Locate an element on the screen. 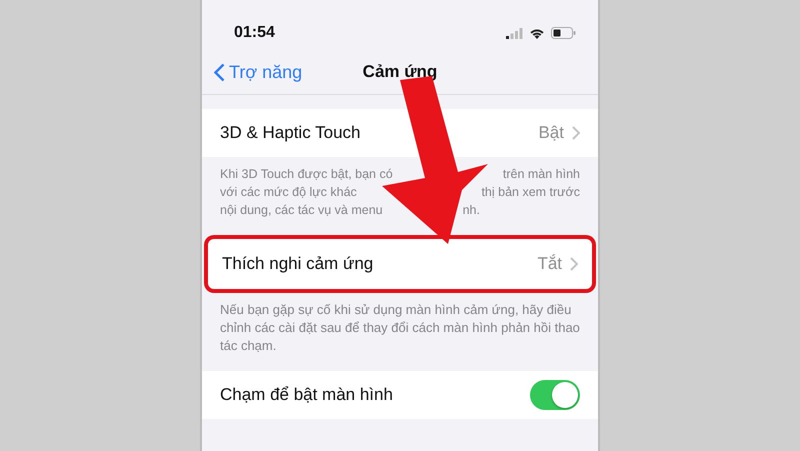 This screenshot has width=800, height=451. footer-text: với các mức độ lực khác is located at coordinates (288, 192).